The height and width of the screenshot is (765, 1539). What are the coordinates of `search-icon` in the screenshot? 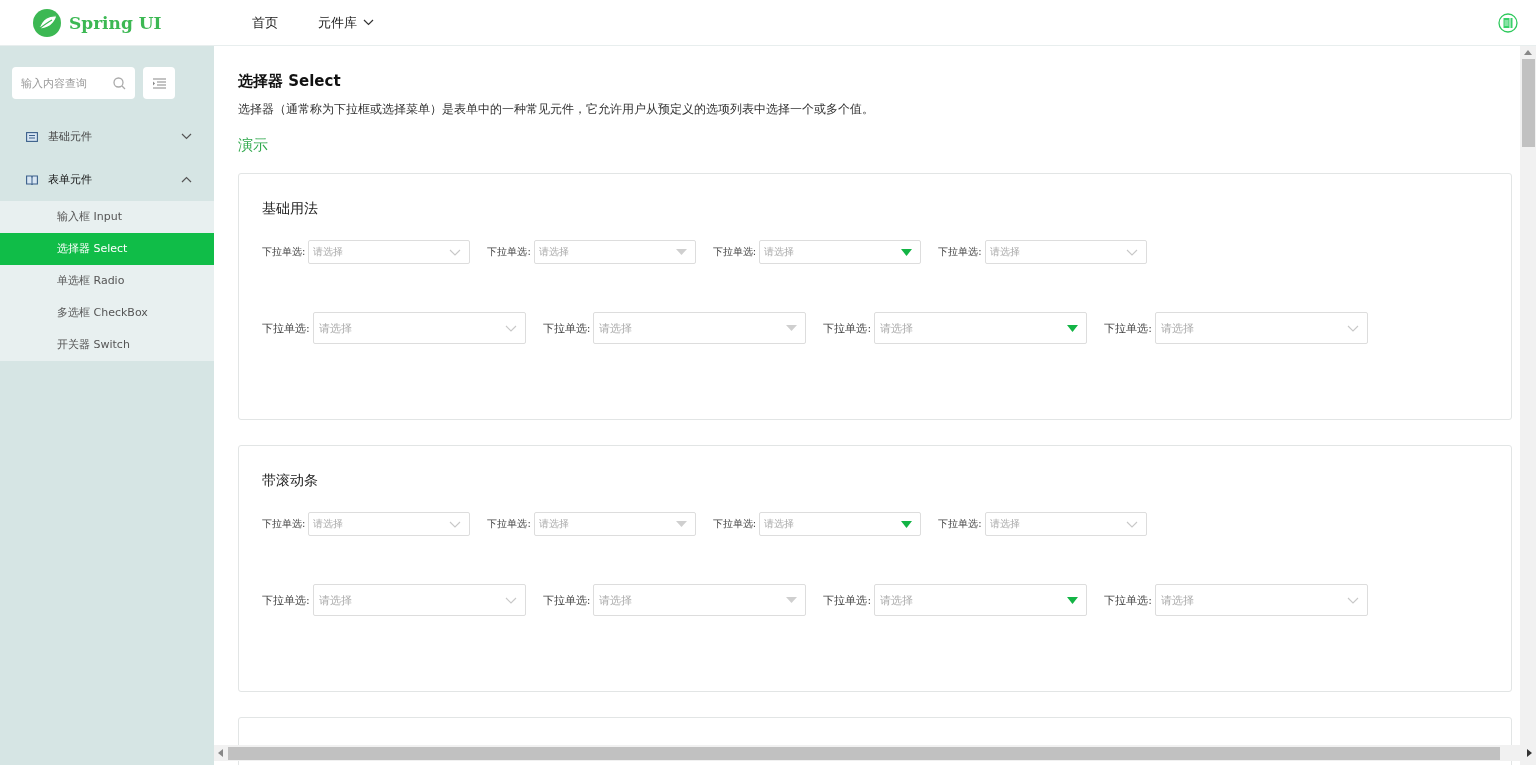 It's located at (119, 83).